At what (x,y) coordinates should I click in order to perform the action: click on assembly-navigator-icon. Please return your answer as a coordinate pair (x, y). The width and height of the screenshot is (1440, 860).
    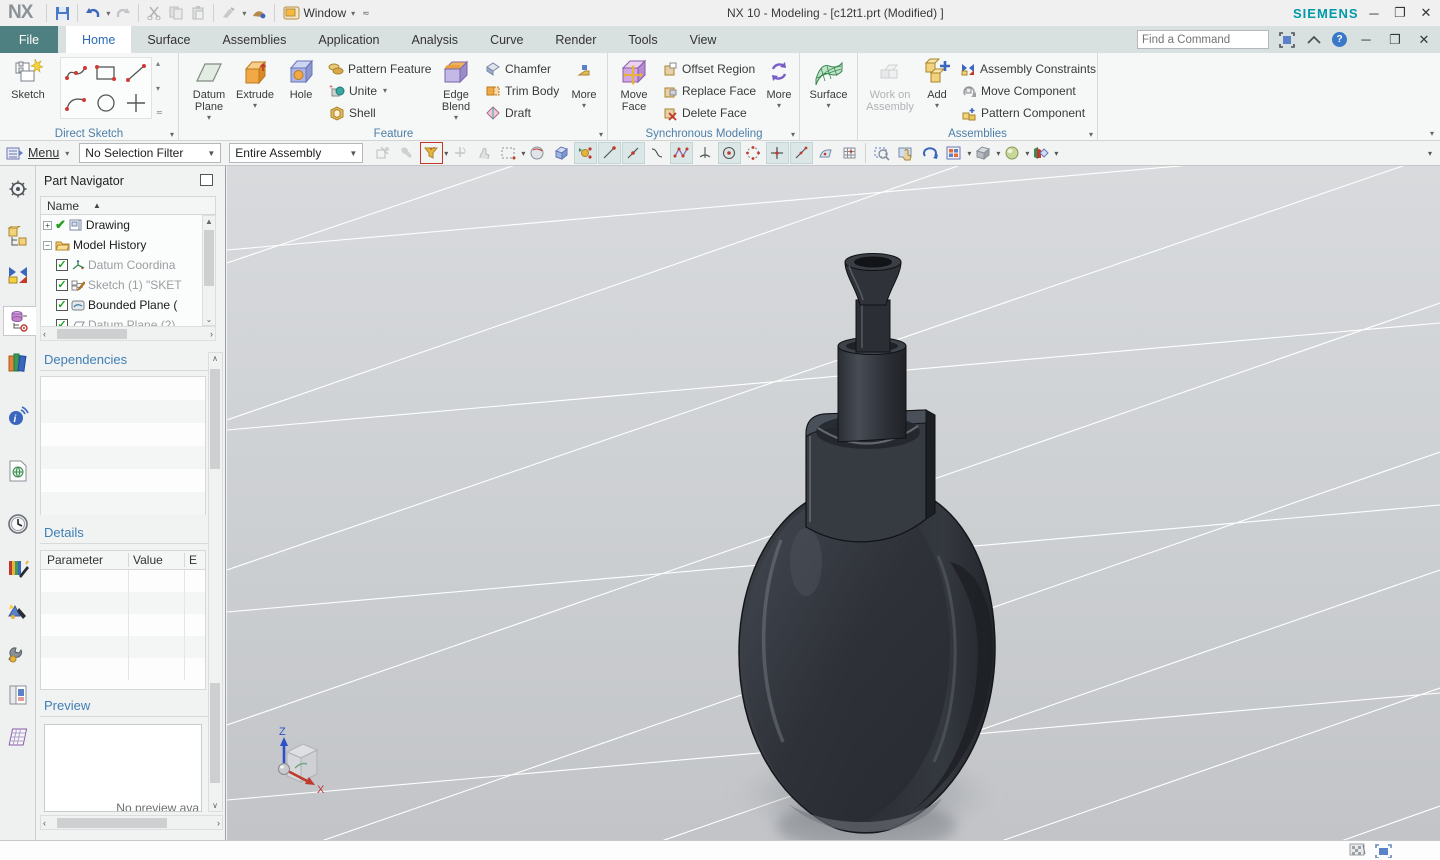
    Looking at the image, I should click on (18, 237).